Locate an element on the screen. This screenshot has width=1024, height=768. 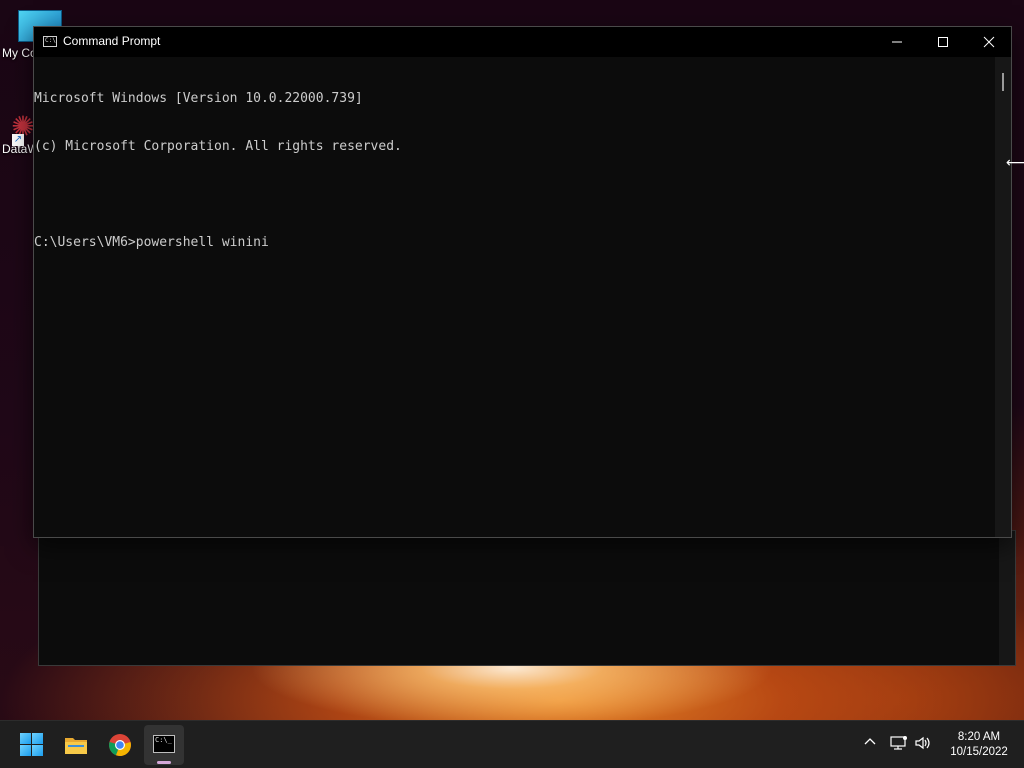
taskbar: C:\_ 8:20 AM 10/15/2022 is located at coordinates (512, 744).